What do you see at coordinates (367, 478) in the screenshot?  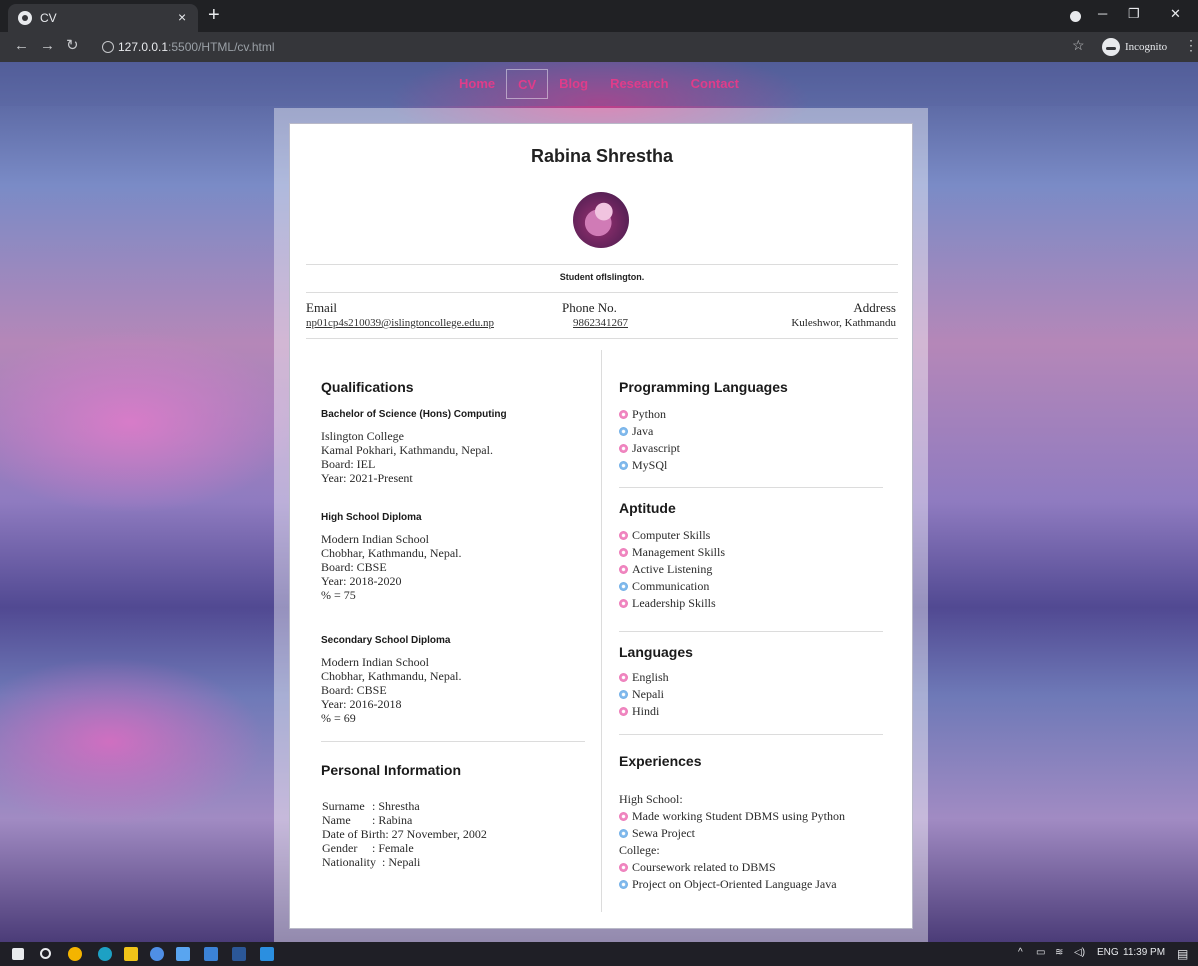 I see `detail-line: Year: 2021-Present` at bounding box center [367, 478].